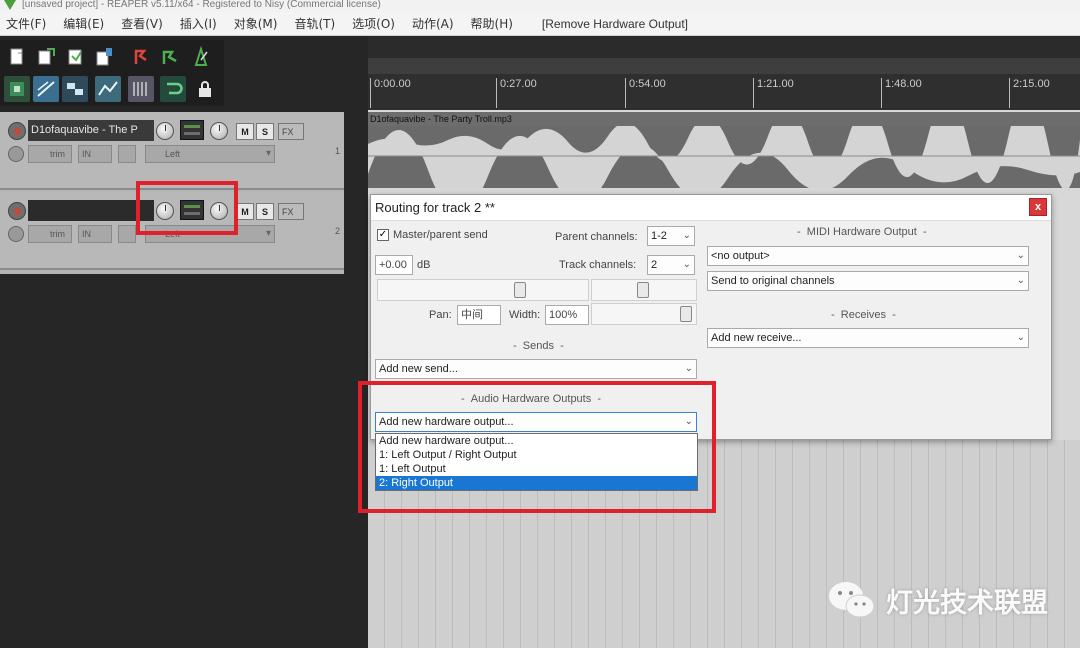 The height and width of the screenshot is (648, 1080). Describe the element at coordinates (314, 23) in the screenshot. I see `menu-track: 音轨(T)` at that location.